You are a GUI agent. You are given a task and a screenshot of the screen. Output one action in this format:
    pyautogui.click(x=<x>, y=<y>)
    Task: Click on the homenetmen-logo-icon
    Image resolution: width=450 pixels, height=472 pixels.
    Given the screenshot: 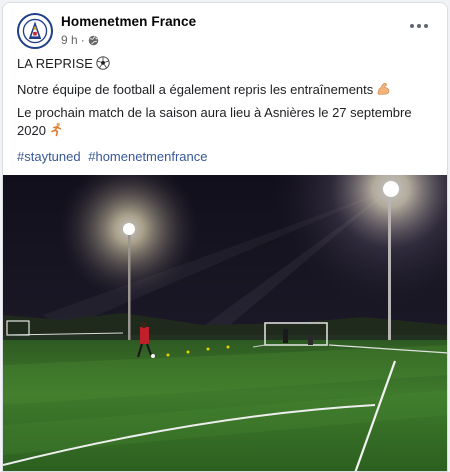 What is the action you would take?
    pyautogui.click(x=35, y=31)
    